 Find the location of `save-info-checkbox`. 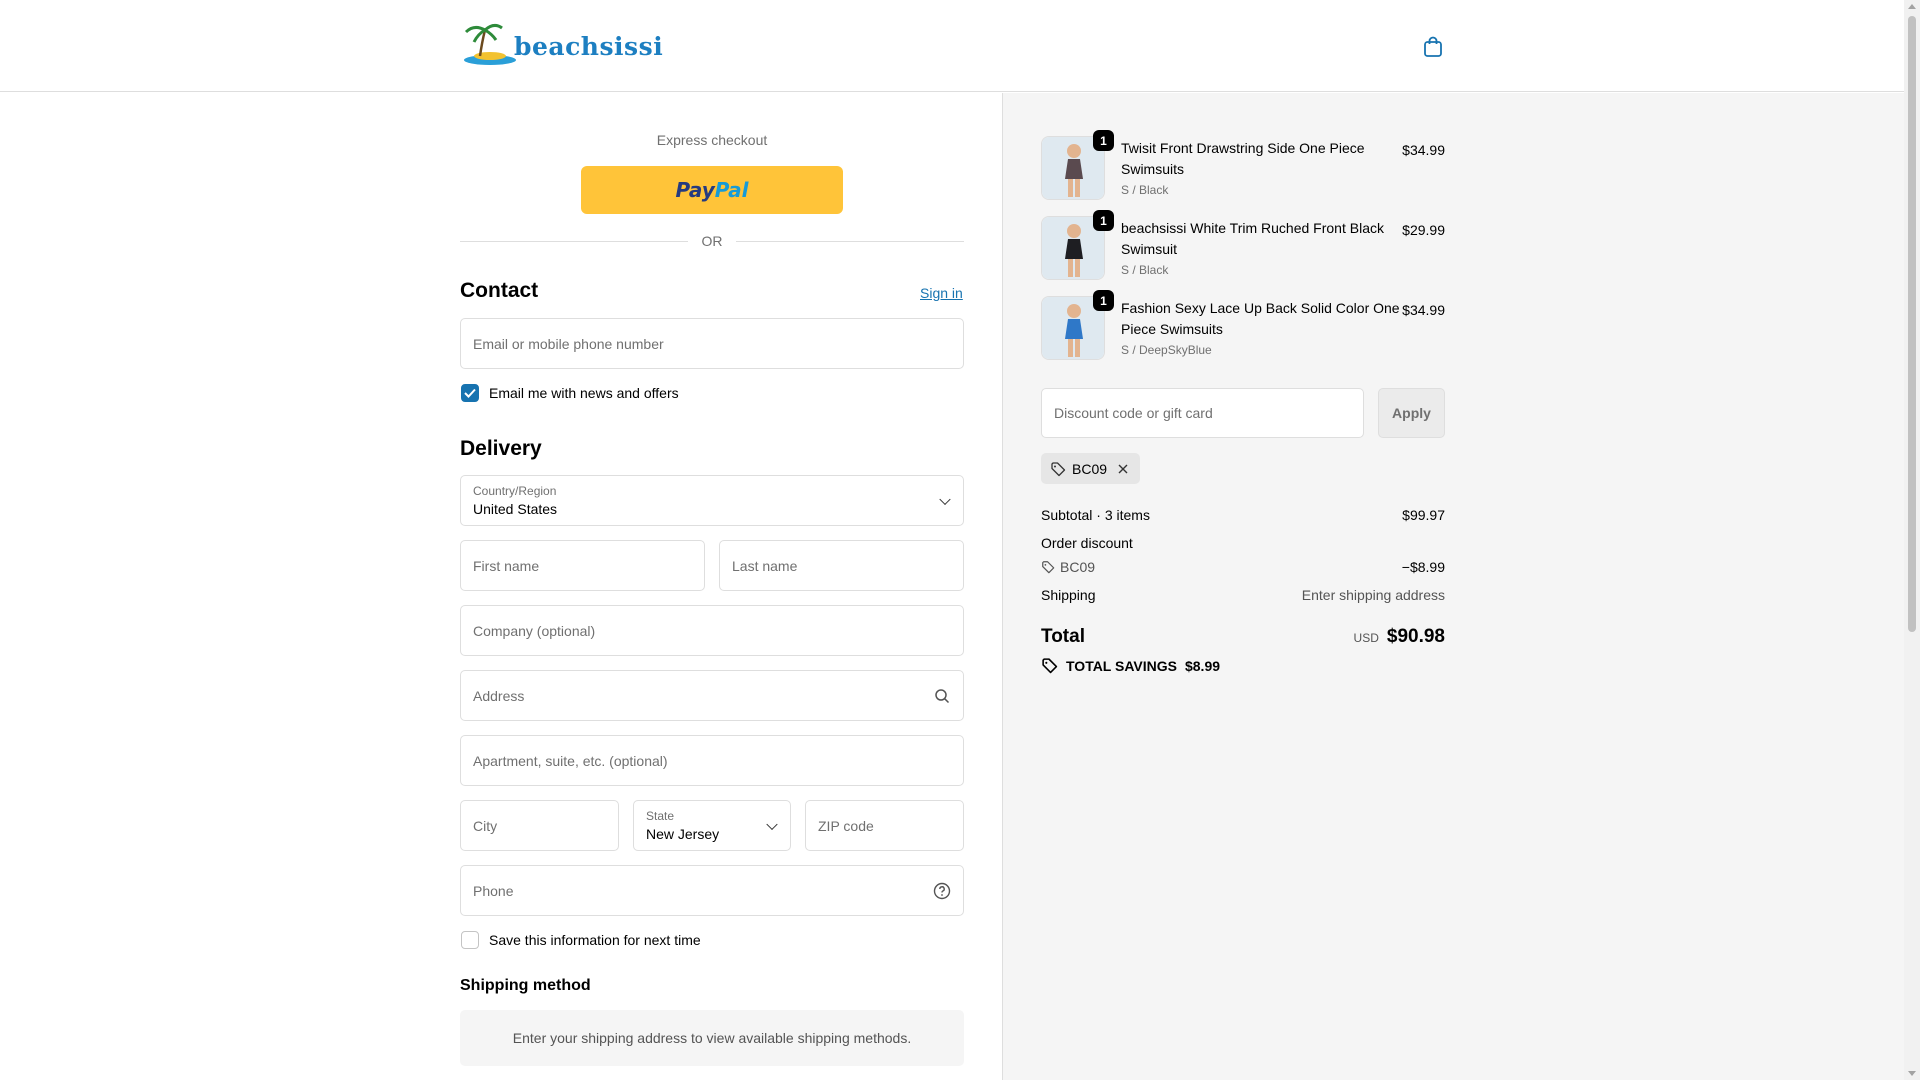

save-info-checkbox is located at coordinates (470, 940).